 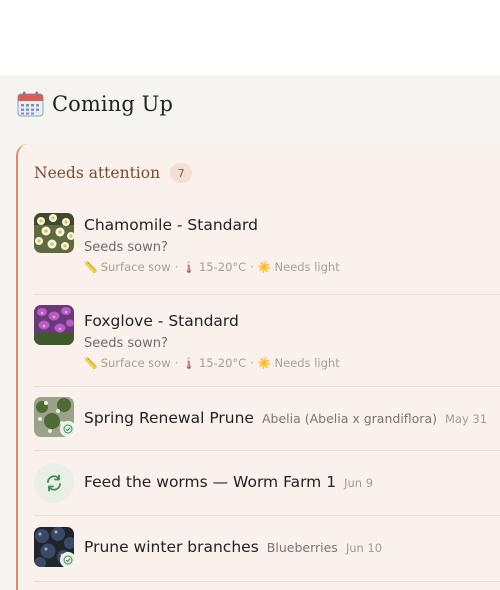 I want to click on item-title: Chamomile - Standard, so click(x=171, y=225).